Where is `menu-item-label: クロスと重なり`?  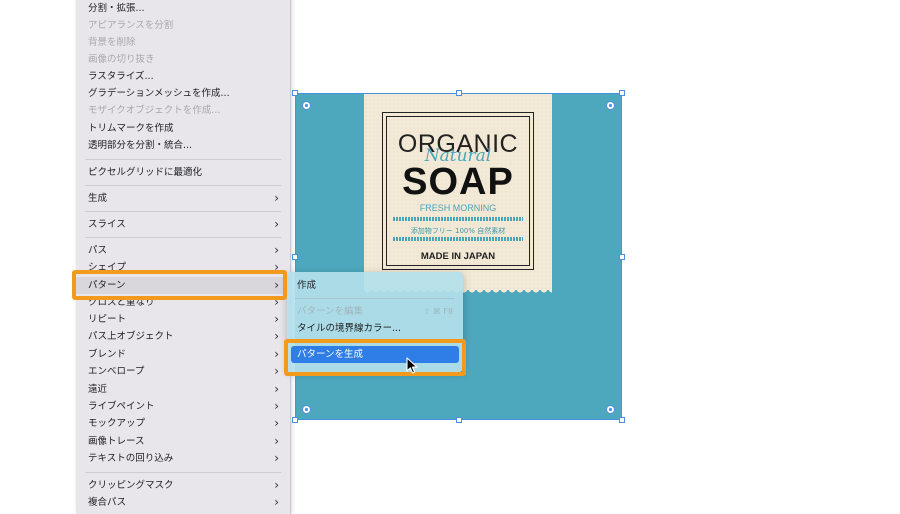 menu-item-label: クロスと重なり is located at coordinates (121, 302).